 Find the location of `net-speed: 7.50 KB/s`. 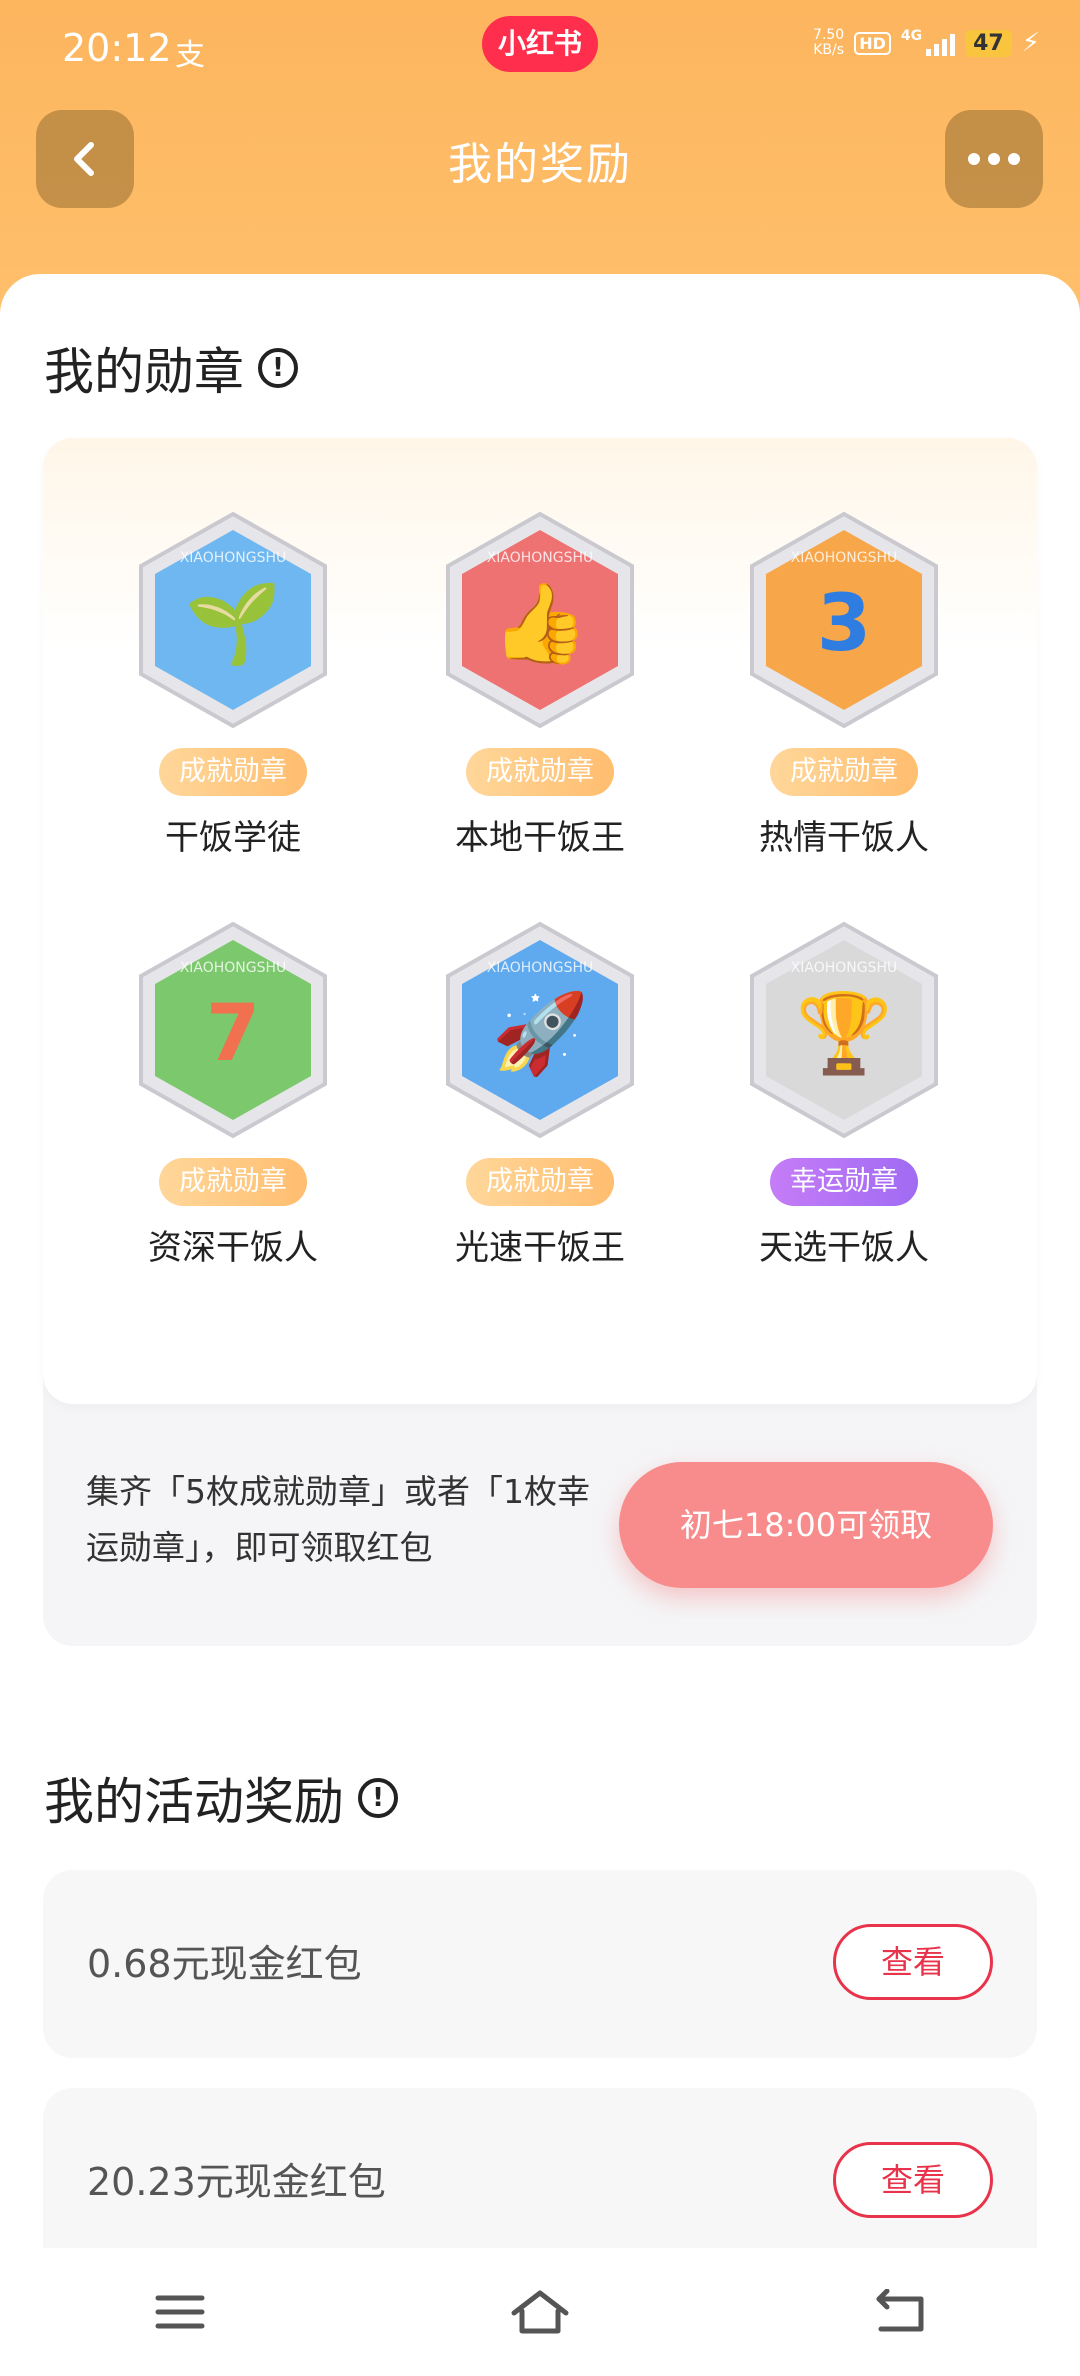

net-speed: 7.50 KB/s is located at coordinates (828, 43).